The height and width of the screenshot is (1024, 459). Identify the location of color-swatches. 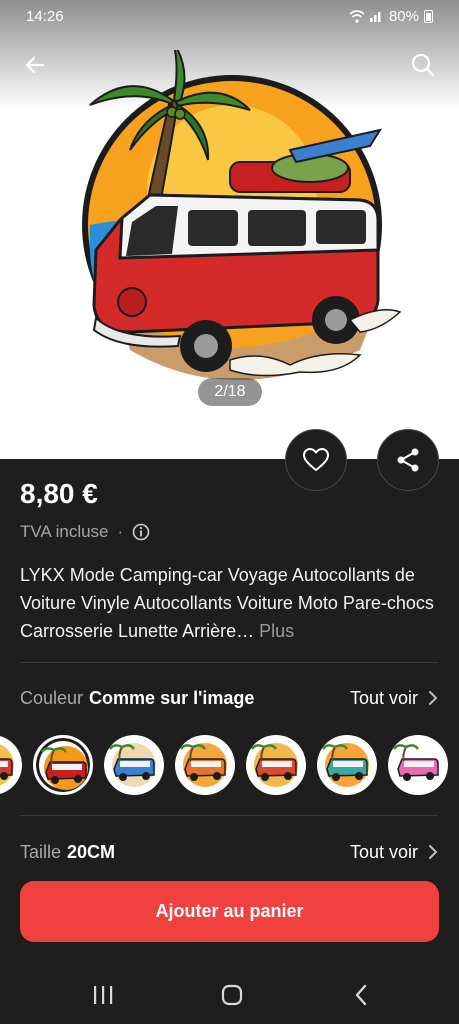
(229, 765).